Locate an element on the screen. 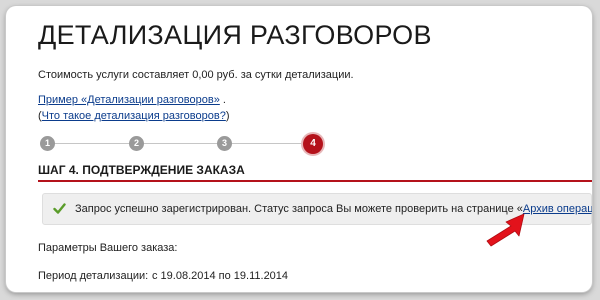 The height and width of the screenshot is (300, 600). check-icon is located at coordinates (59, 208).